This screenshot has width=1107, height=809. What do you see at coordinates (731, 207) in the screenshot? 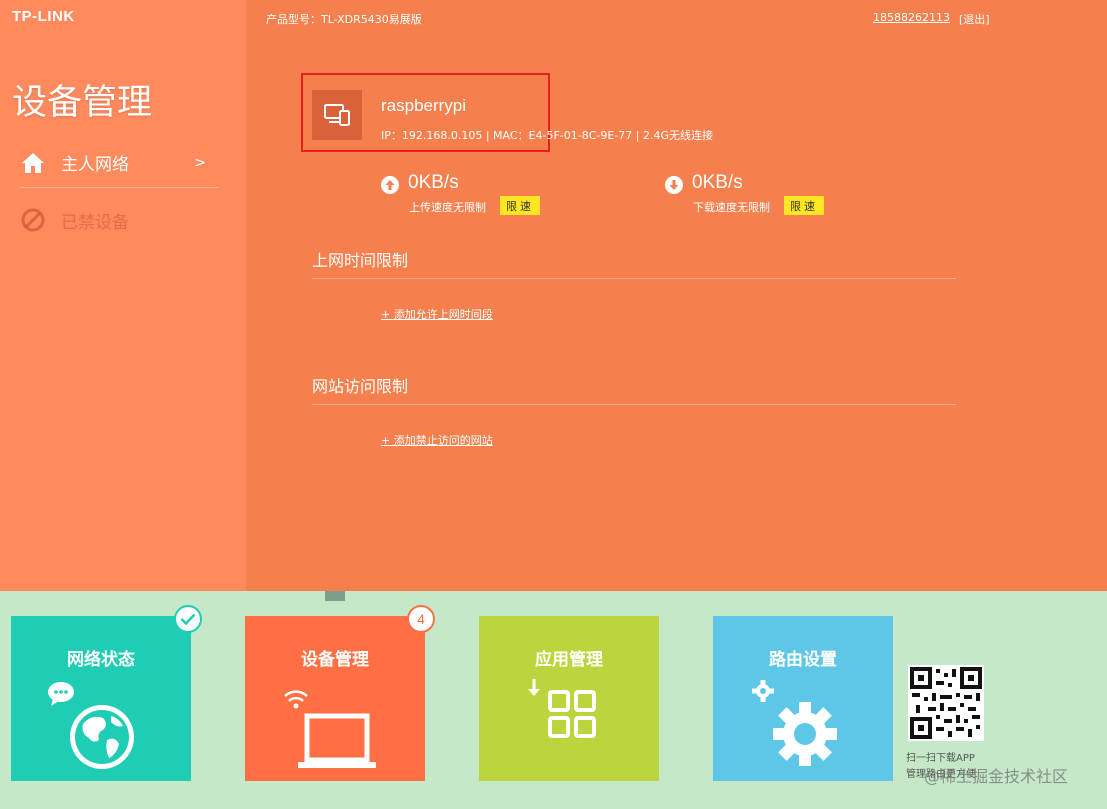
I see `download-speed-desc: 下载速度无限制` at bounding box center [731, 207].